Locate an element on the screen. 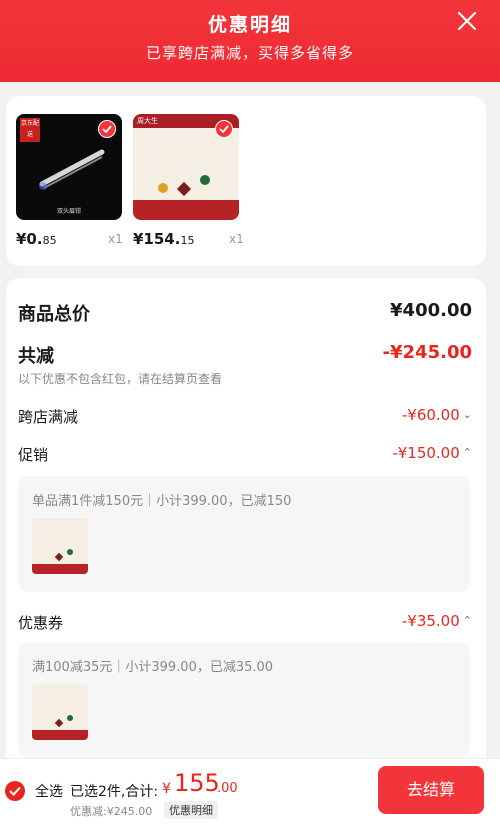  header: 优惠明细 已享跨店满减，买得多省得多 is located at coordinates (250, 41).